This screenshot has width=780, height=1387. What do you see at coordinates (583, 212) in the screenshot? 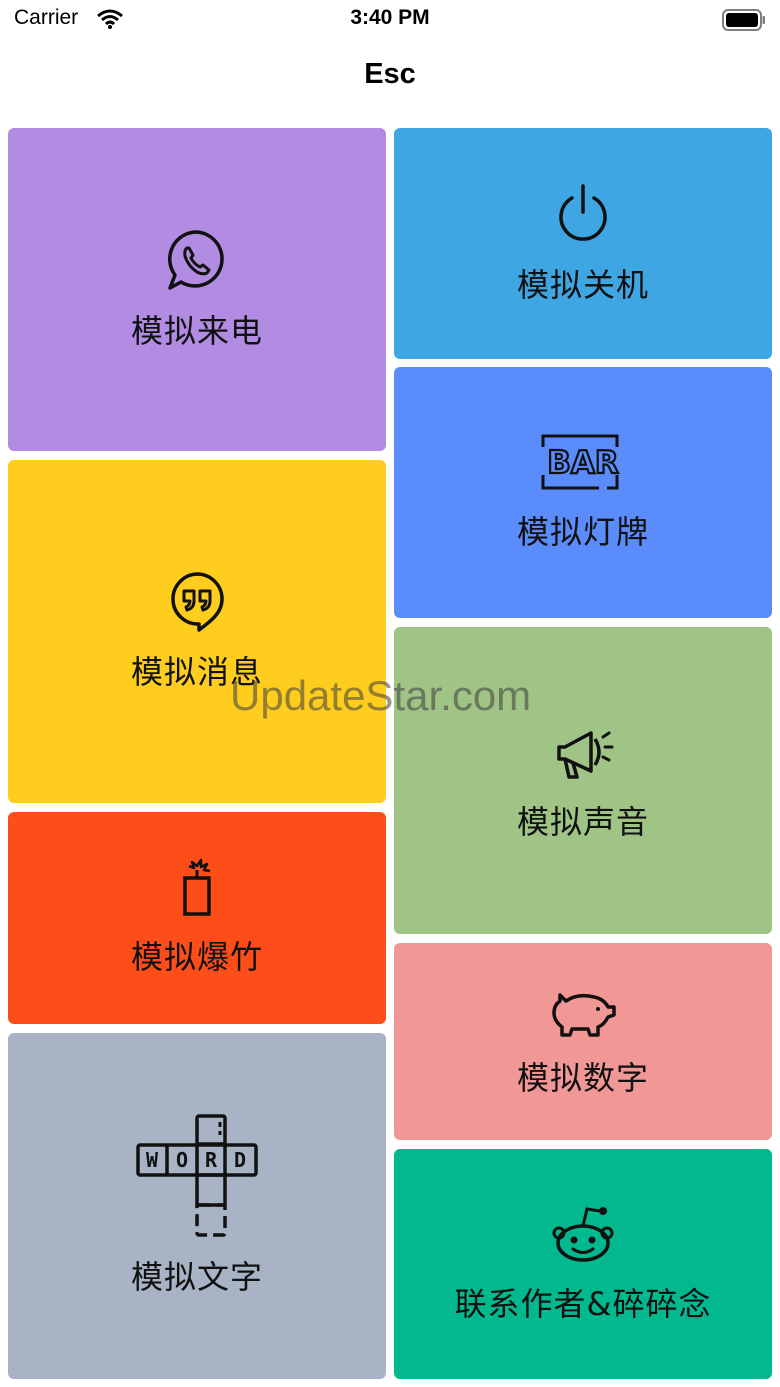
I see `power-icon` at bounding box center [583, 212].